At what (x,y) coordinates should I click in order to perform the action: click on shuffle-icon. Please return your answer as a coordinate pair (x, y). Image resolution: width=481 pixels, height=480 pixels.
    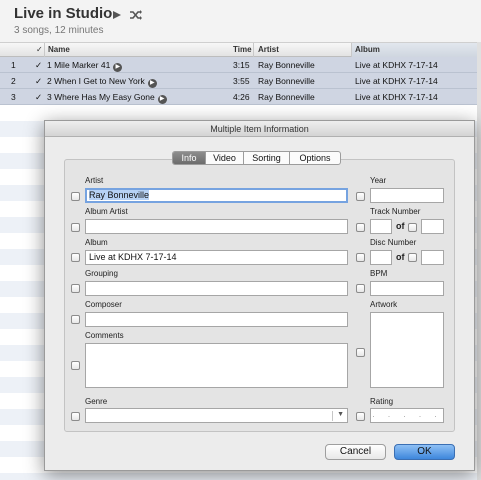
    Looking at the image, I should click on (136, 15).